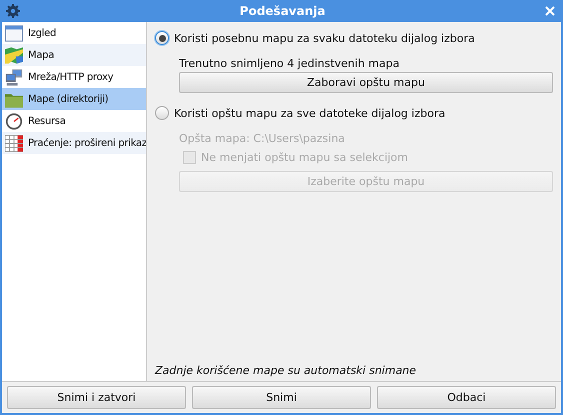  Describe the element at coordinates (74, 77) in the screenshot. I see `sidebar-item: Mreža/HTTP proxy` at that location.